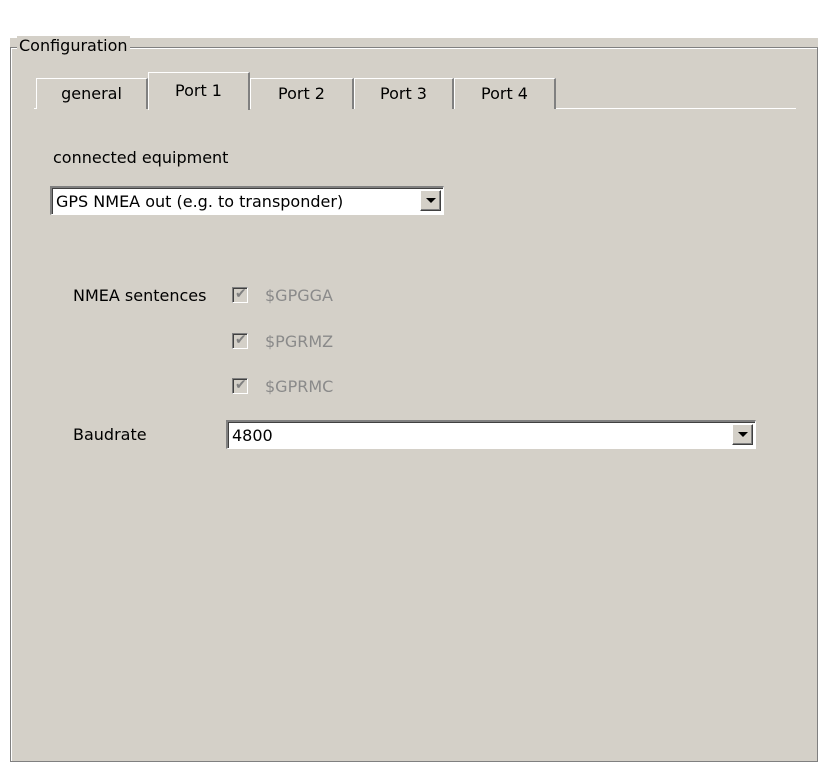 This screenshot has height=764, width=826. I want to click on pgrmz-checkbox: ✔, so click(240, 340).